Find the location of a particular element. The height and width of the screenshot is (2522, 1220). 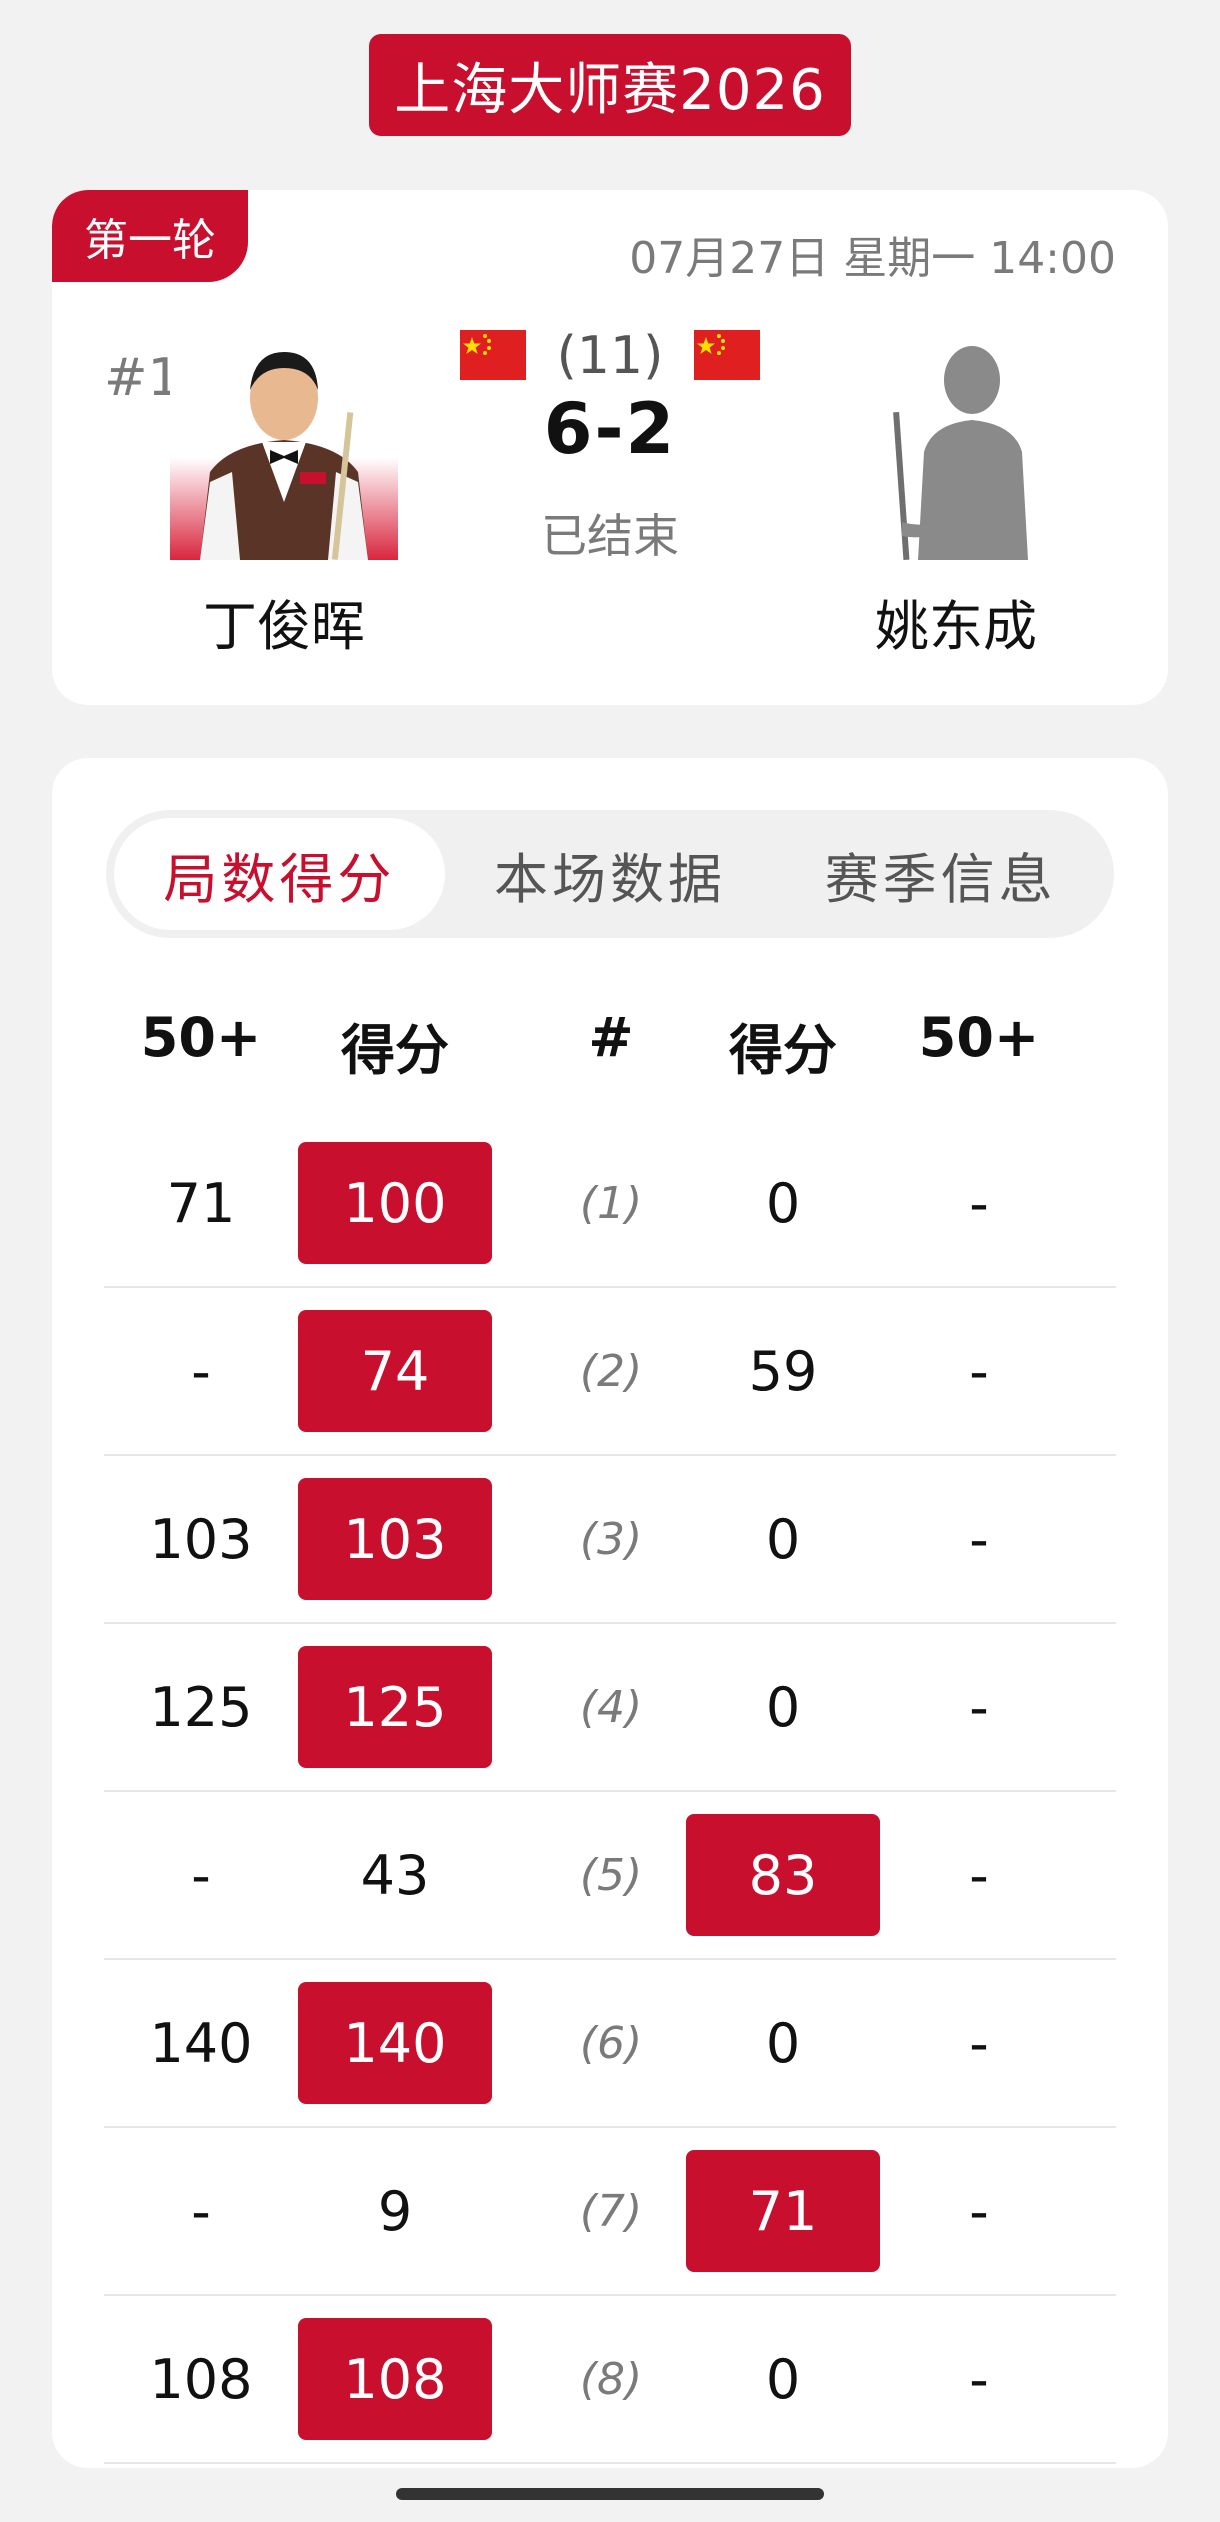

p1-score-winner-box: 74 is located at coordinates (395, 1371).